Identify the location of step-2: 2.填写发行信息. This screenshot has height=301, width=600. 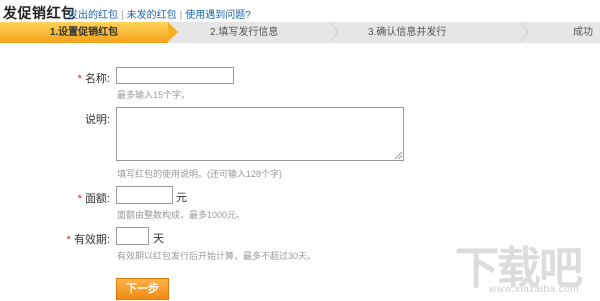
(244, 32).